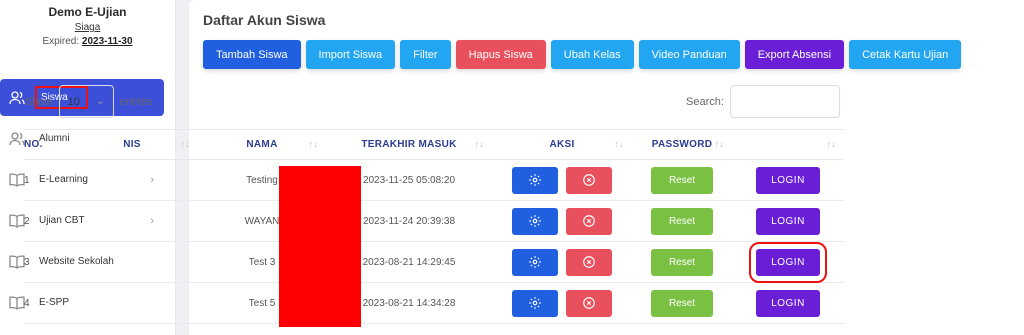 The height and width of the screenshot is (335, 1024). Describe the element at coordinates (592, 54) in the screenshot. I see `ubah-kelas-button: Ubah Kelas` at that location.